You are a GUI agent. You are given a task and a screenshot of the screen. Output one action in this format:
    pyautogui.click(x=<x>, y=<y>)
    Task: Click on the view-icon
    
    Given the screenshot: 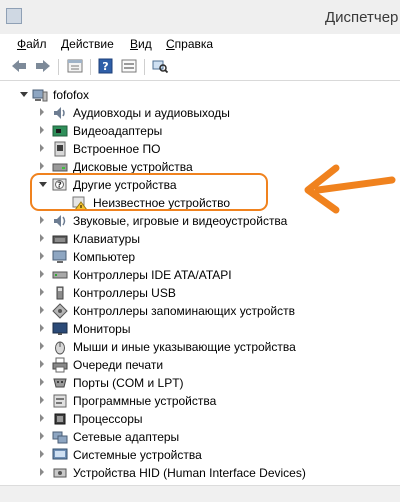 What is the action you would take?
    pyautogui.click(x=129, y=66)
    